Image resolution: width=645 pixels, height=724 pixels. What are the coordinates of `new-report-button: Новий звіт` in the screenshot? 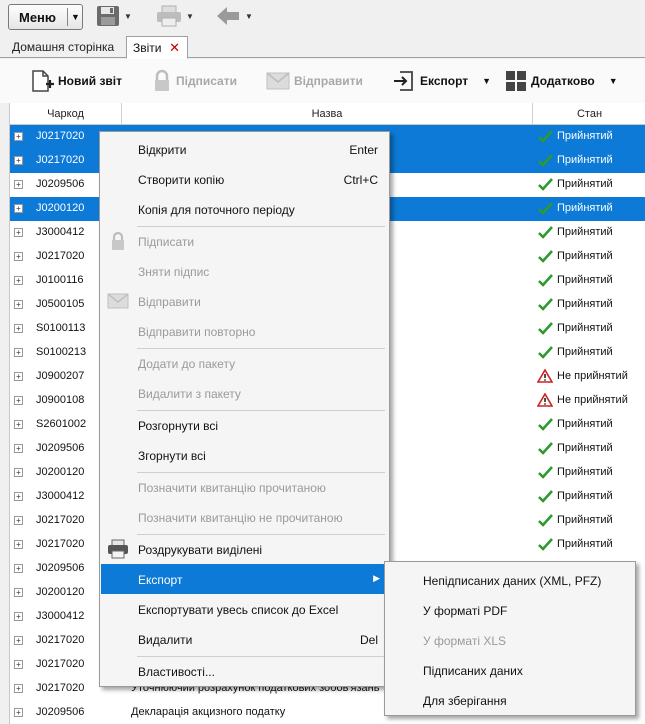 It's located at (76, 81).